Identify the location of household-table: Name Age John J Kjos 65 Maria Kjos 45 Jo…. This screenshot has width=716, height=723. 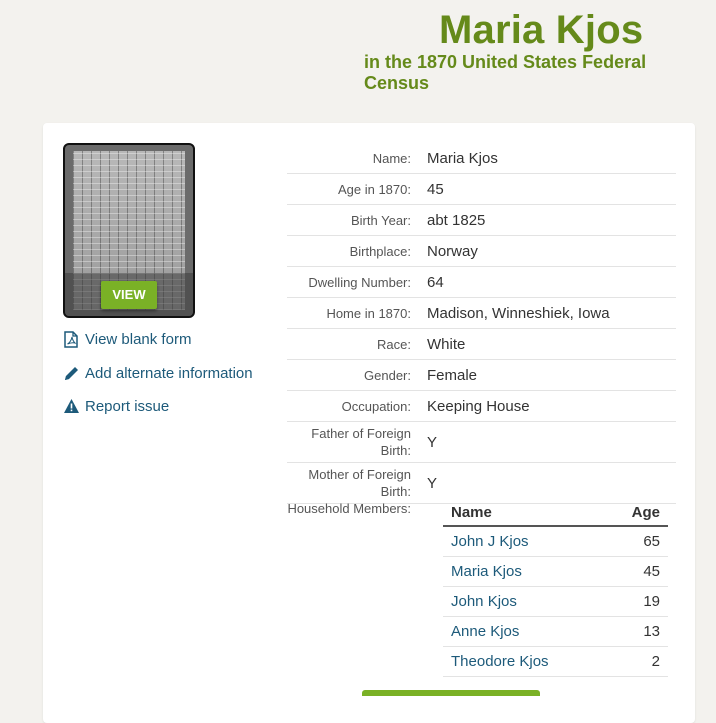
(555, 588).